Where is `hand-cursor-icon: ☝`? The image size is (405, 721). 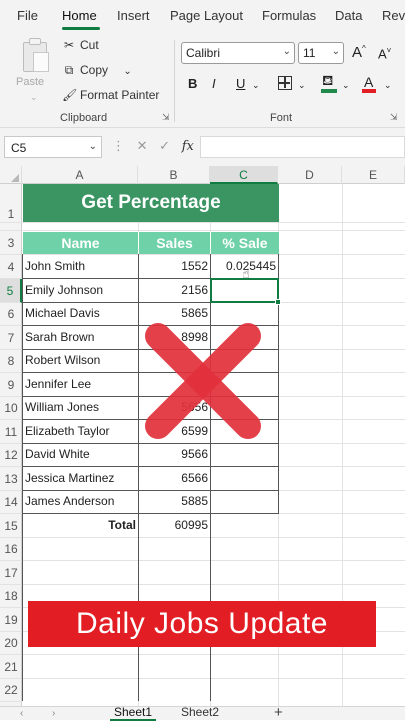 hand-cursor-icon: ☝ is located at coordinates (246, 273).